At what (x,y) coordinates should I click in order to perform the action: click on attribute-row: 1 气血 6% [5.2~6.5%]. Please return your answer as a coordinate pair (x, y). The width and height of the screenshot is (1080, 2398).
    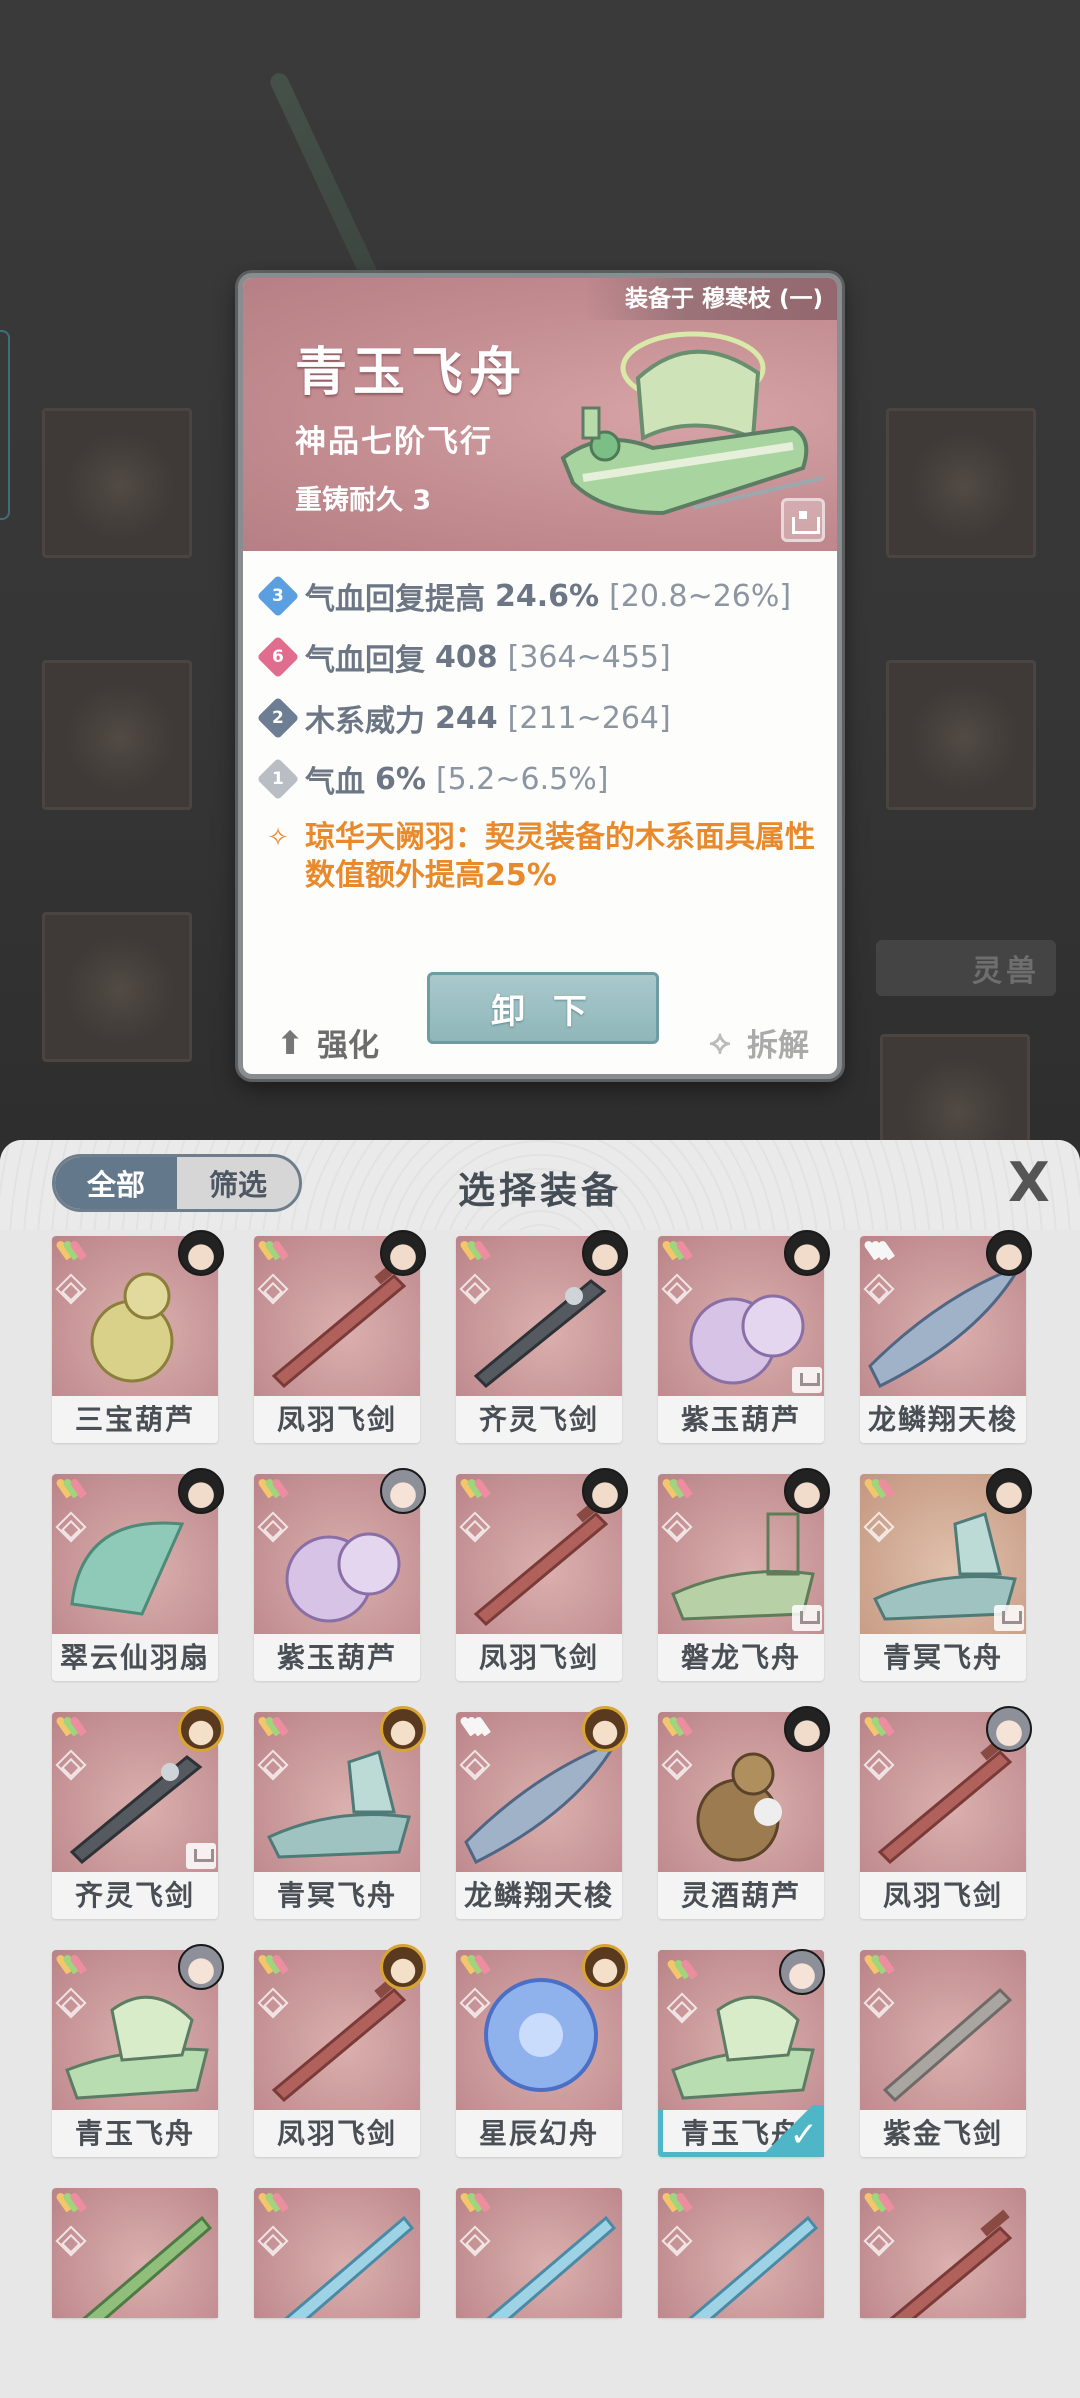
    Looking at the image, I should click on (432, 779).